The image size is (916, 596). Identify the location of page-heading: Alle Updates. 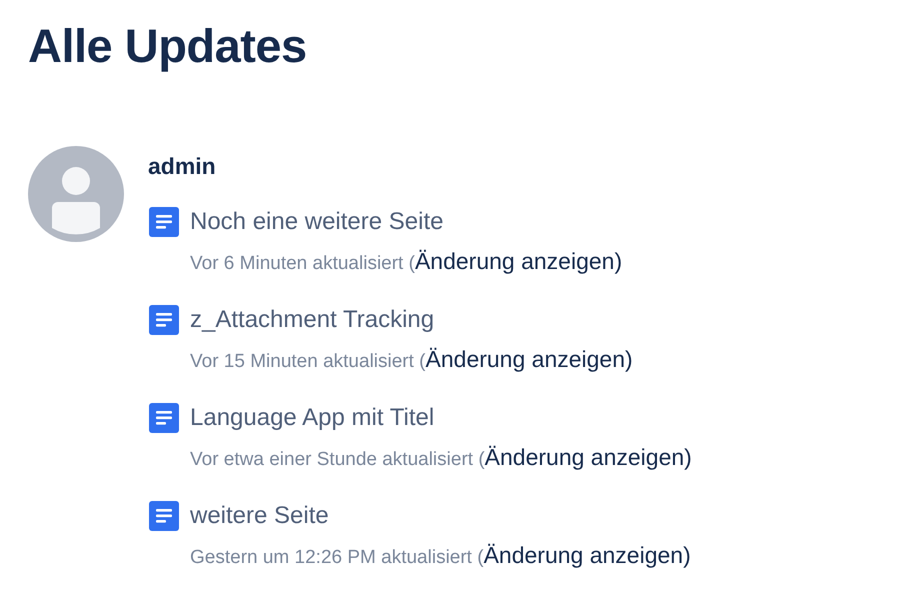
(168, 46).